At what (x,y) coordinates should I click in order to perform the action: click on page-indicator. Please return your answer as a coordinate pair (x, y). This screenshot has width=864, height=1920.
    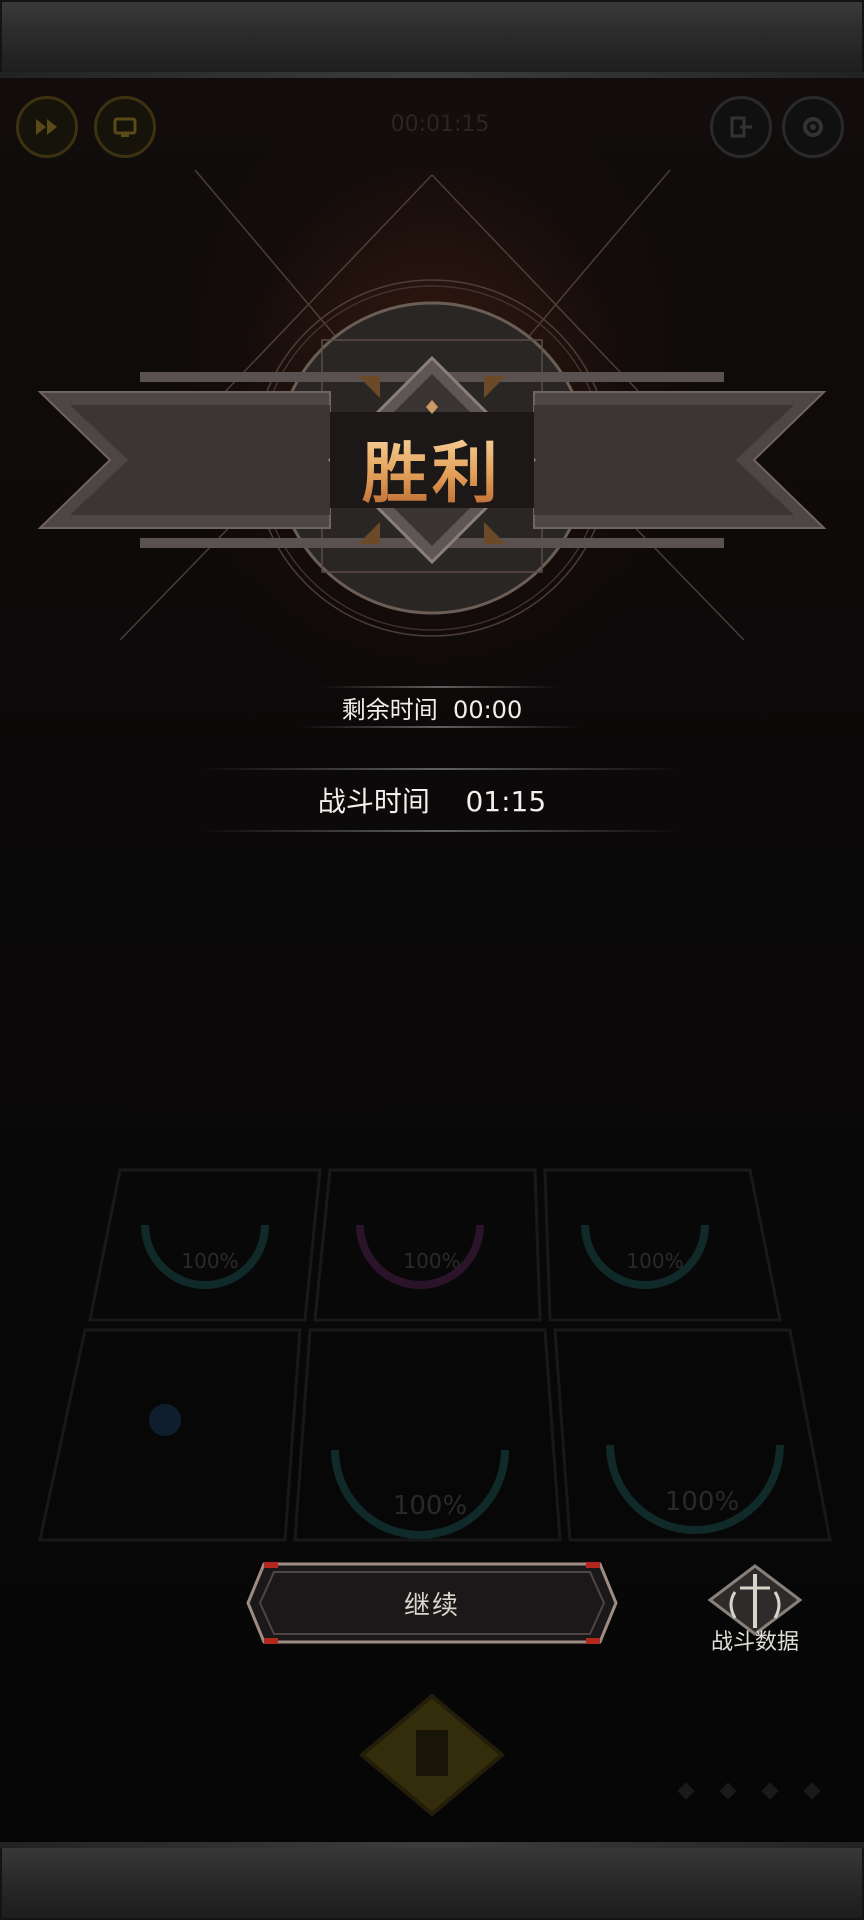
    Looking at the image, I should click on (762, 1791).